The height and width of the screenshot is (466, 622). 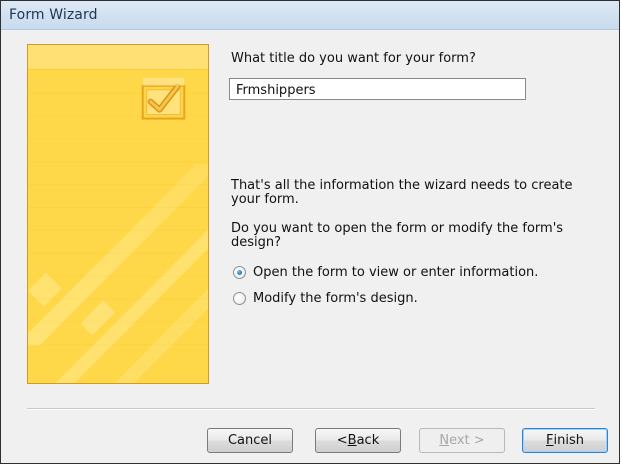 I want to click on form-title-input, so click(x=377, y=89).